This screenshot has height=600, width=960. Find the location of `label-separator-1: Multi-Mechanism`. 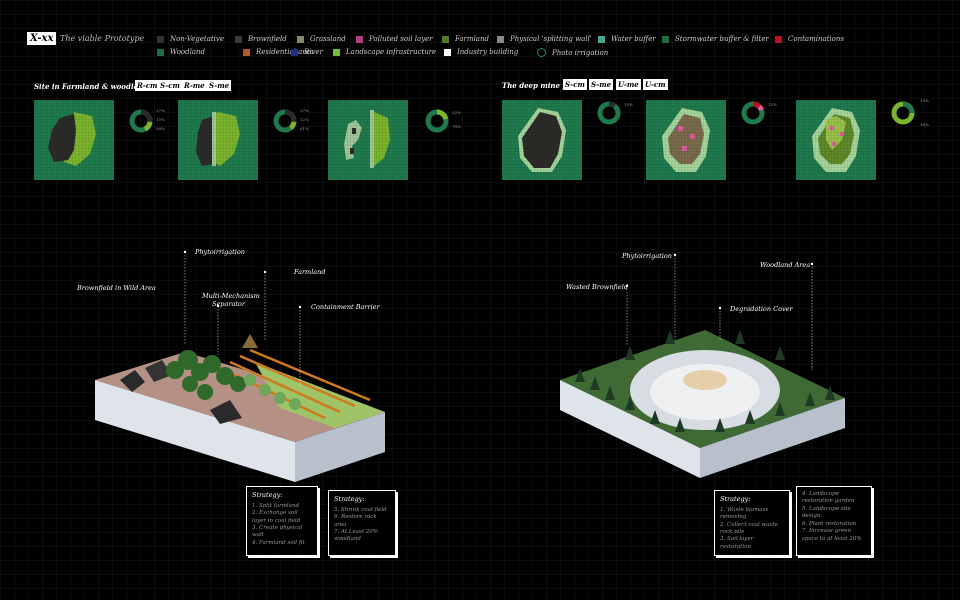

label-separator-1: Multi-Mechanism is located at coordinates (231, 296).